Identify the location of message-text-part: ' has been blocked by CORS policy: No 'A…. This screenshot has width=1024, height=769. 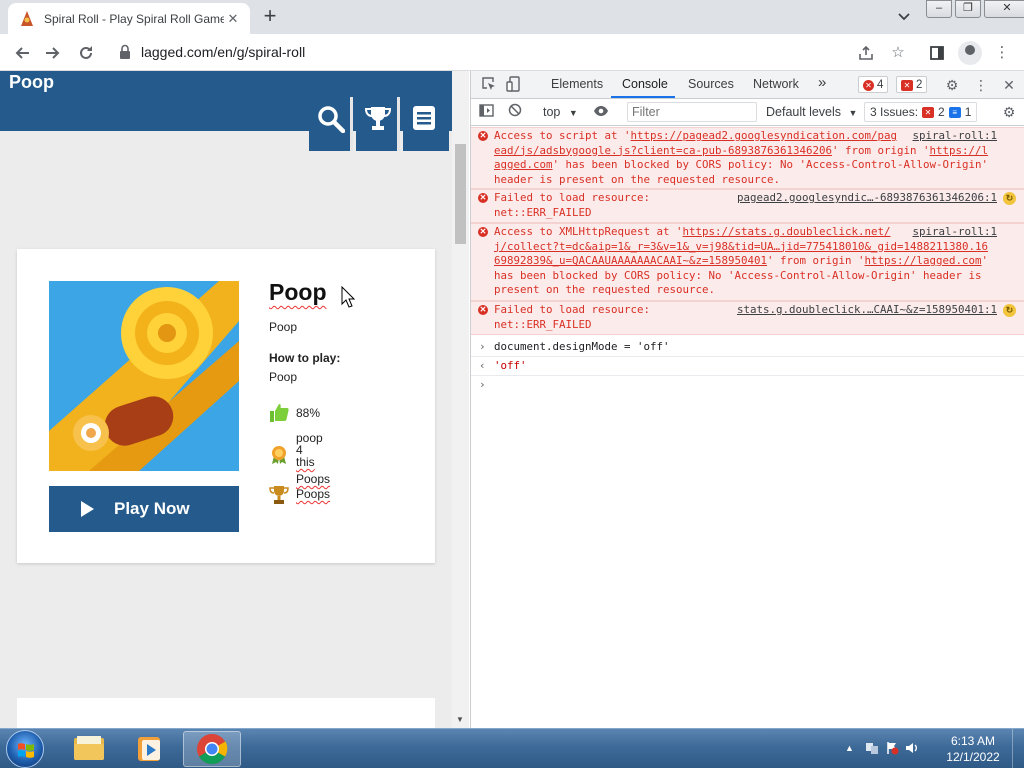
(741, 172).